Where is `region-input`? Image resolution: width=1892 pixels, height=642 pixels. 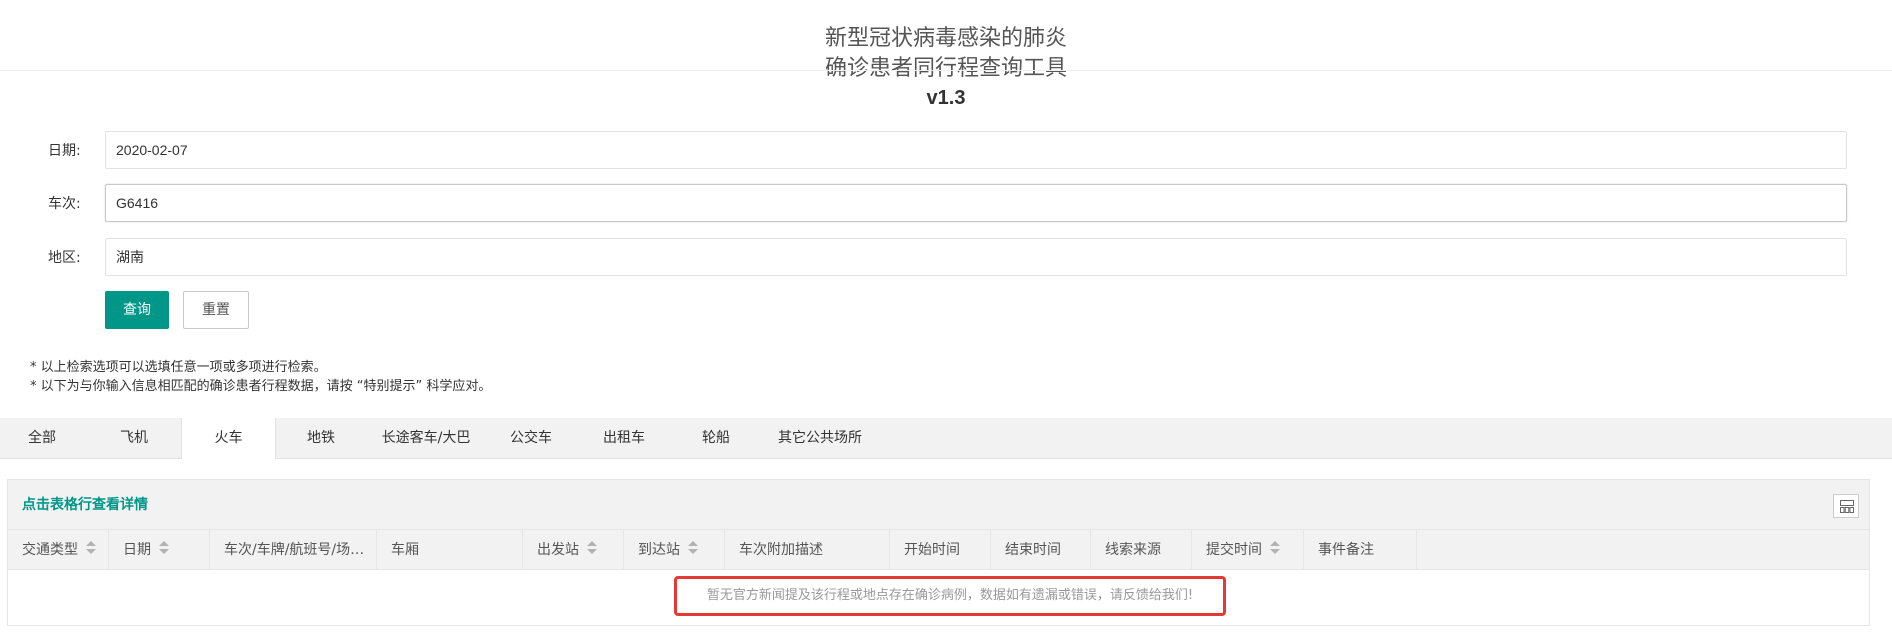
region-input is located at coordinates (976, 257).